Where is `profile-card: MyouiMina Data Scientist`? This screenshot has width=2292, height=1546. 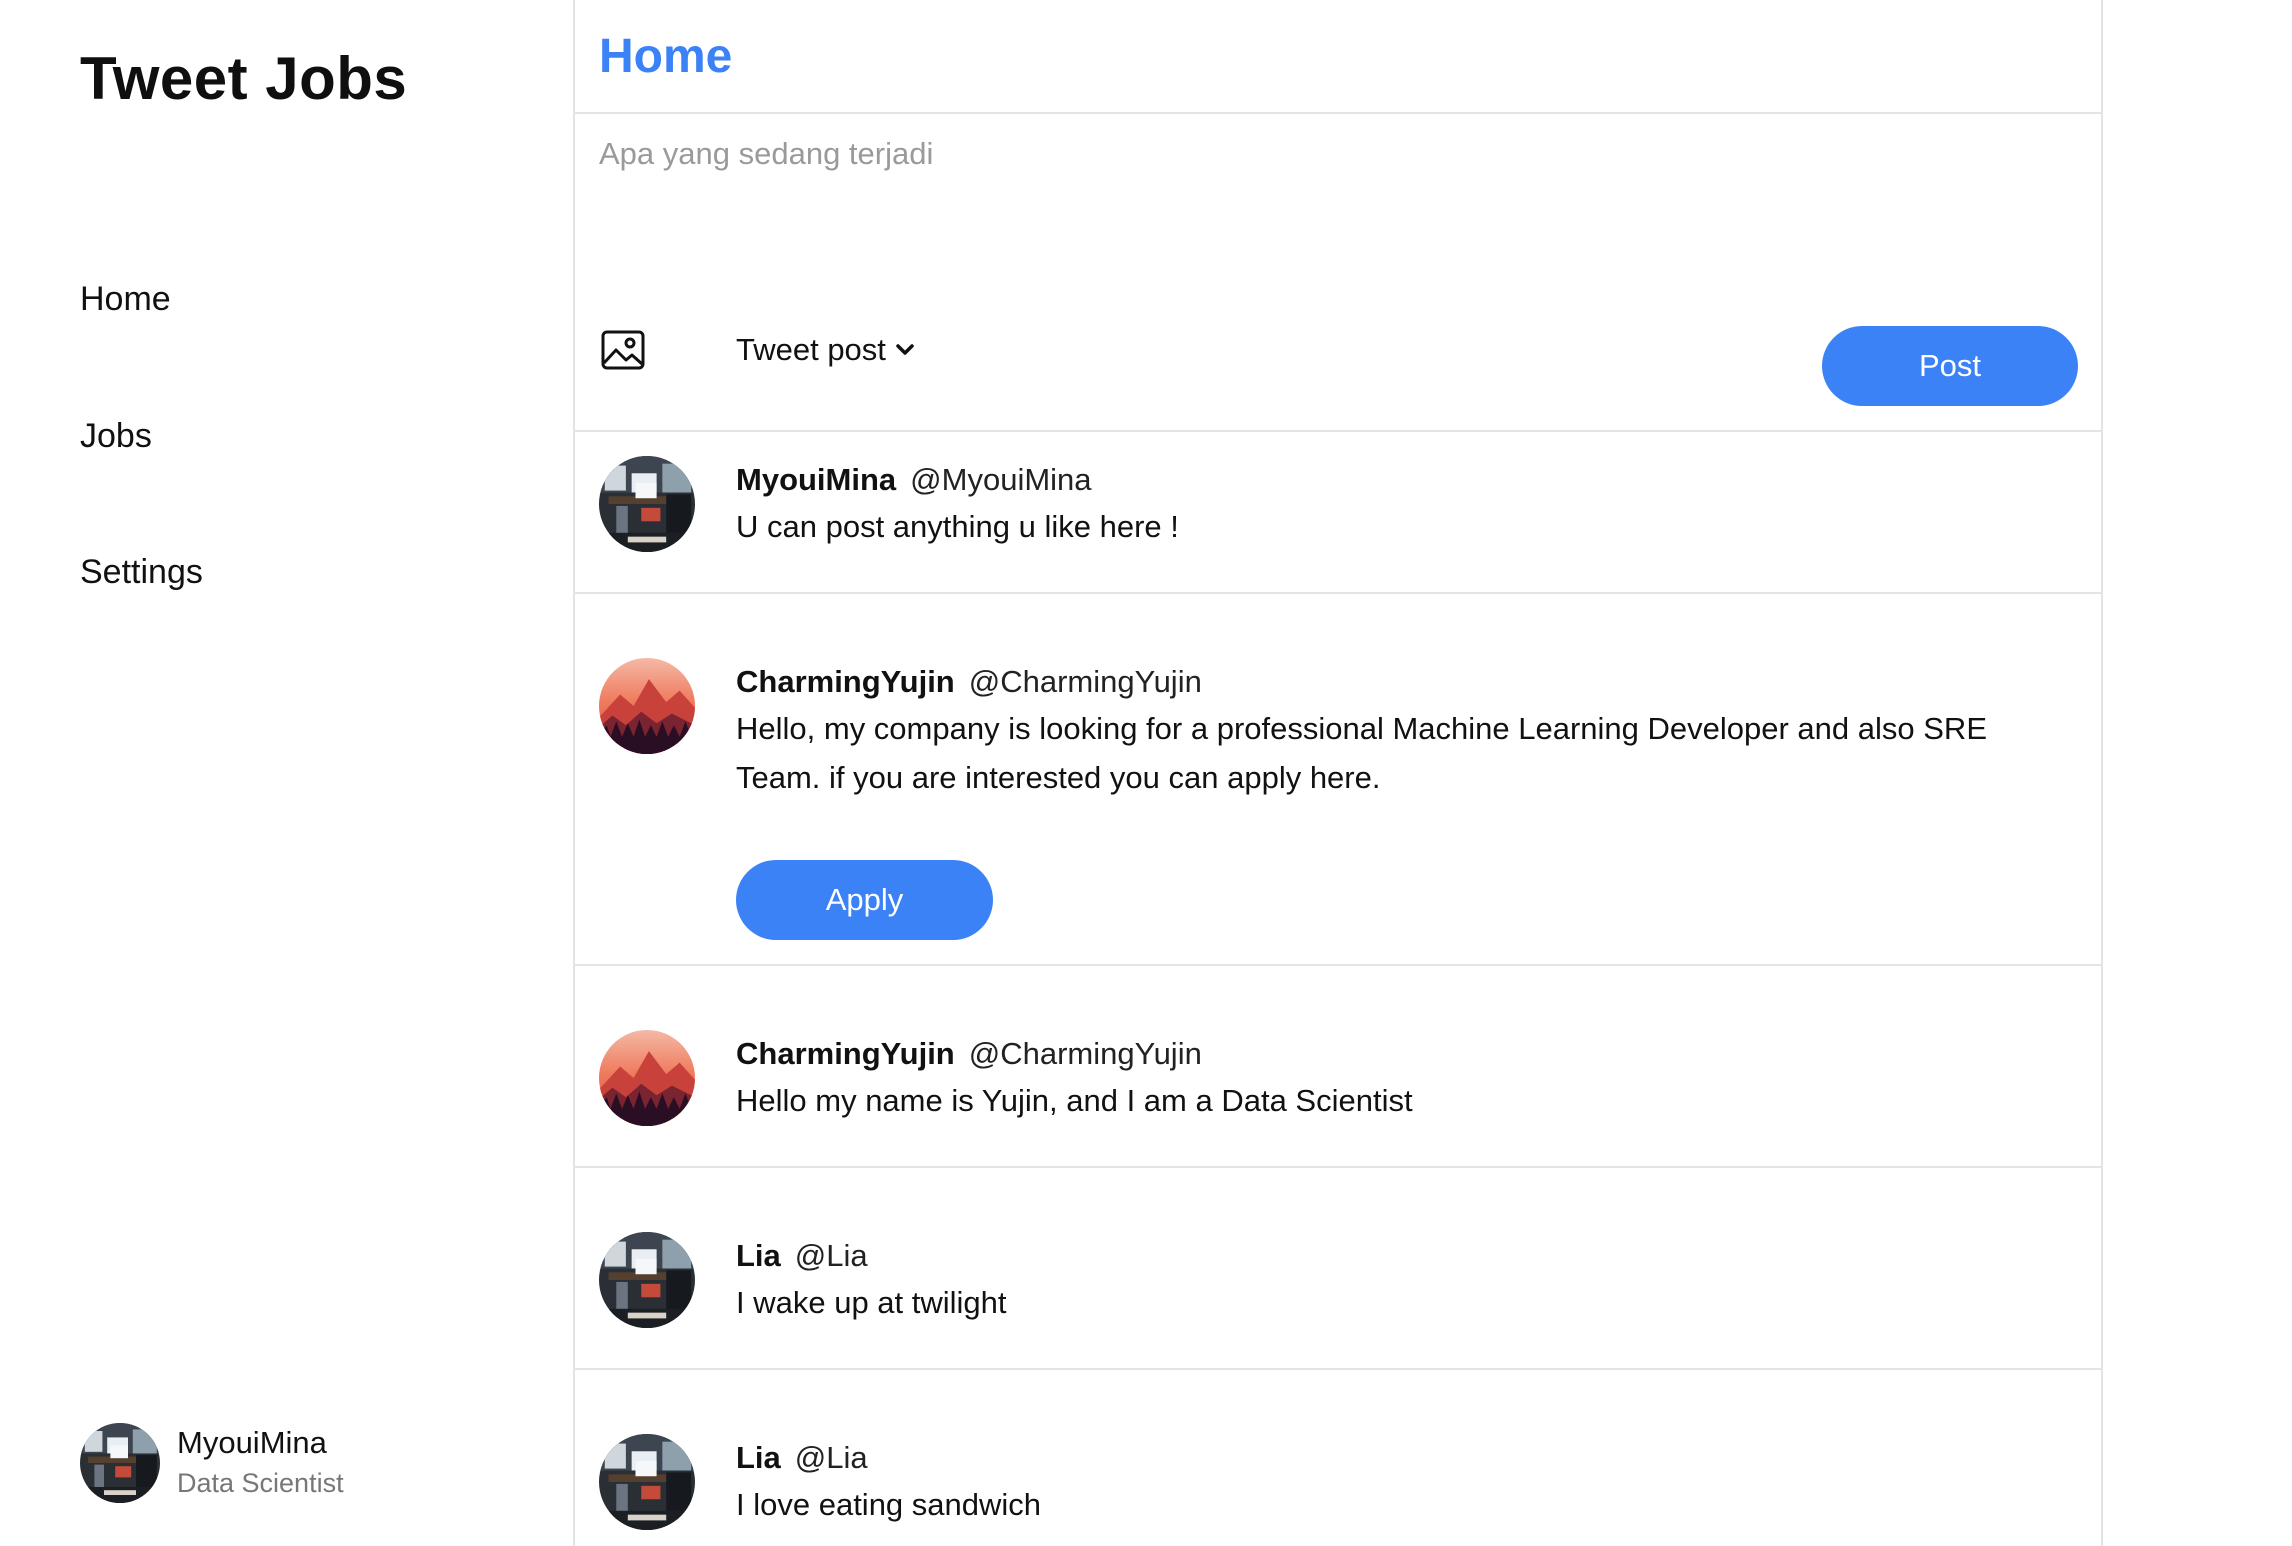
profile-card: MyouiMina Data Scientist is located at coordinates (290, 1462).